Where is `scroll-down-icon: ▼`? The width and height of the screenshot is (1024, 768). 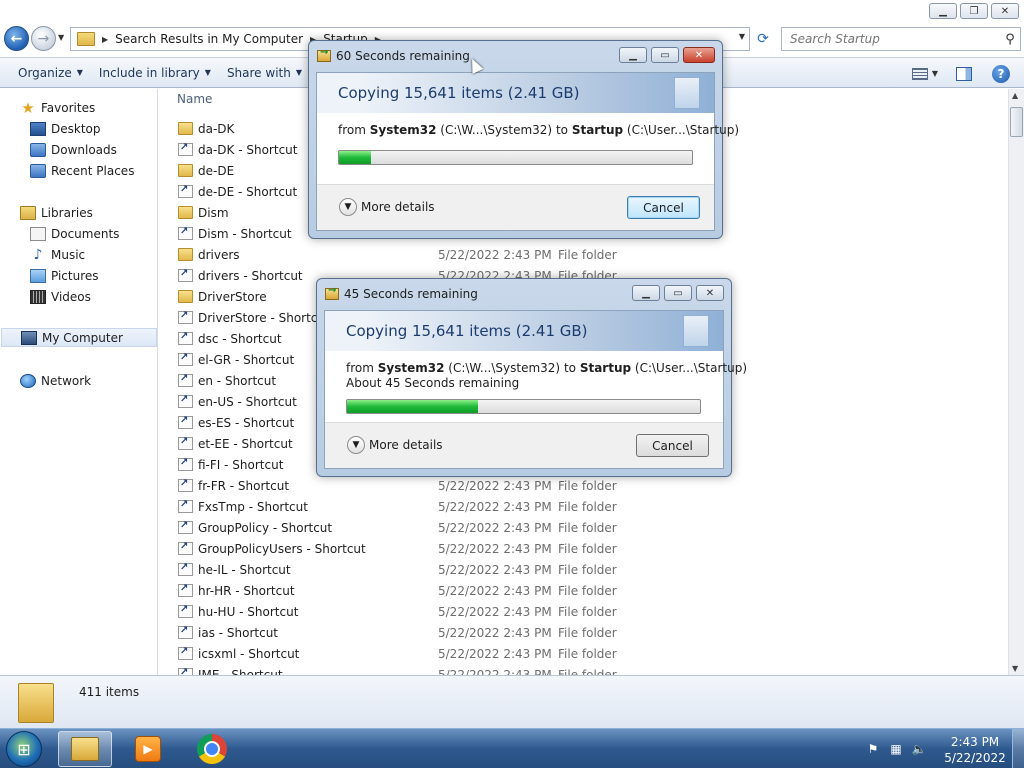
scroll-down-icon: ▼ is located at coordinates (1015, 668).